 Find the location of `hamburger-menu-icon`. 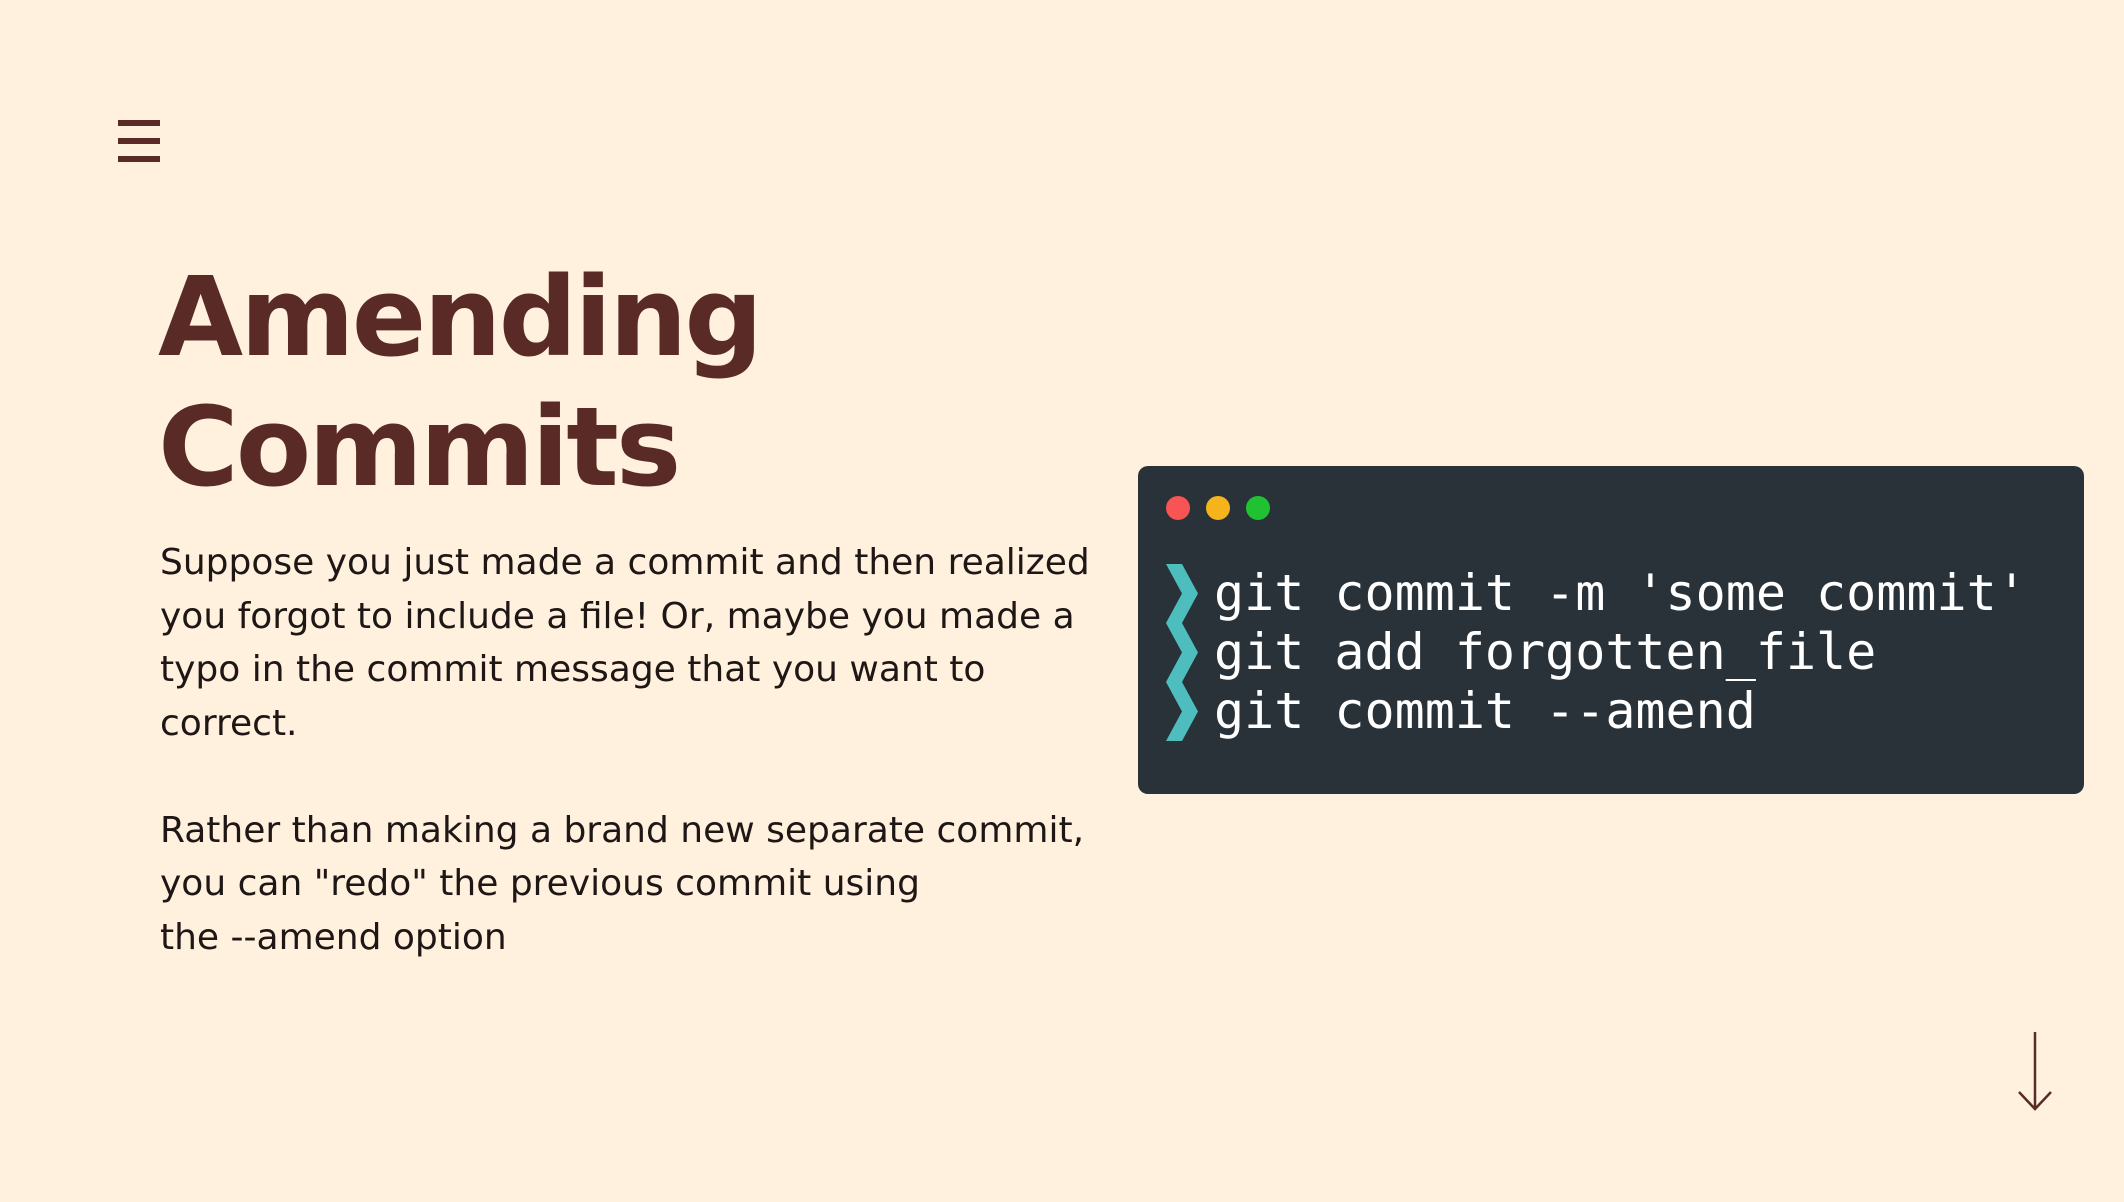

hamburger-menu-icon is located at coordinates (140, 141).